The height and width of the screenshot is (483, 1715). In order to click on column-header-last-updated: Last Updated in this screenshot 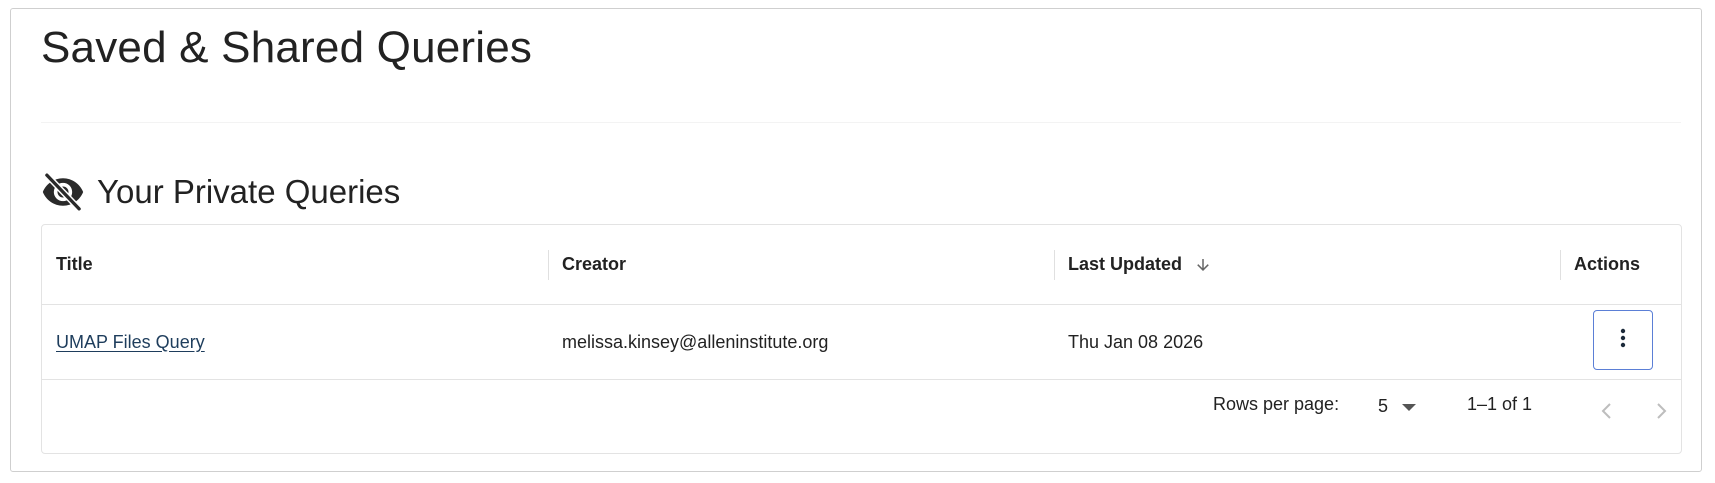, I will do `click(1140, 264)`.